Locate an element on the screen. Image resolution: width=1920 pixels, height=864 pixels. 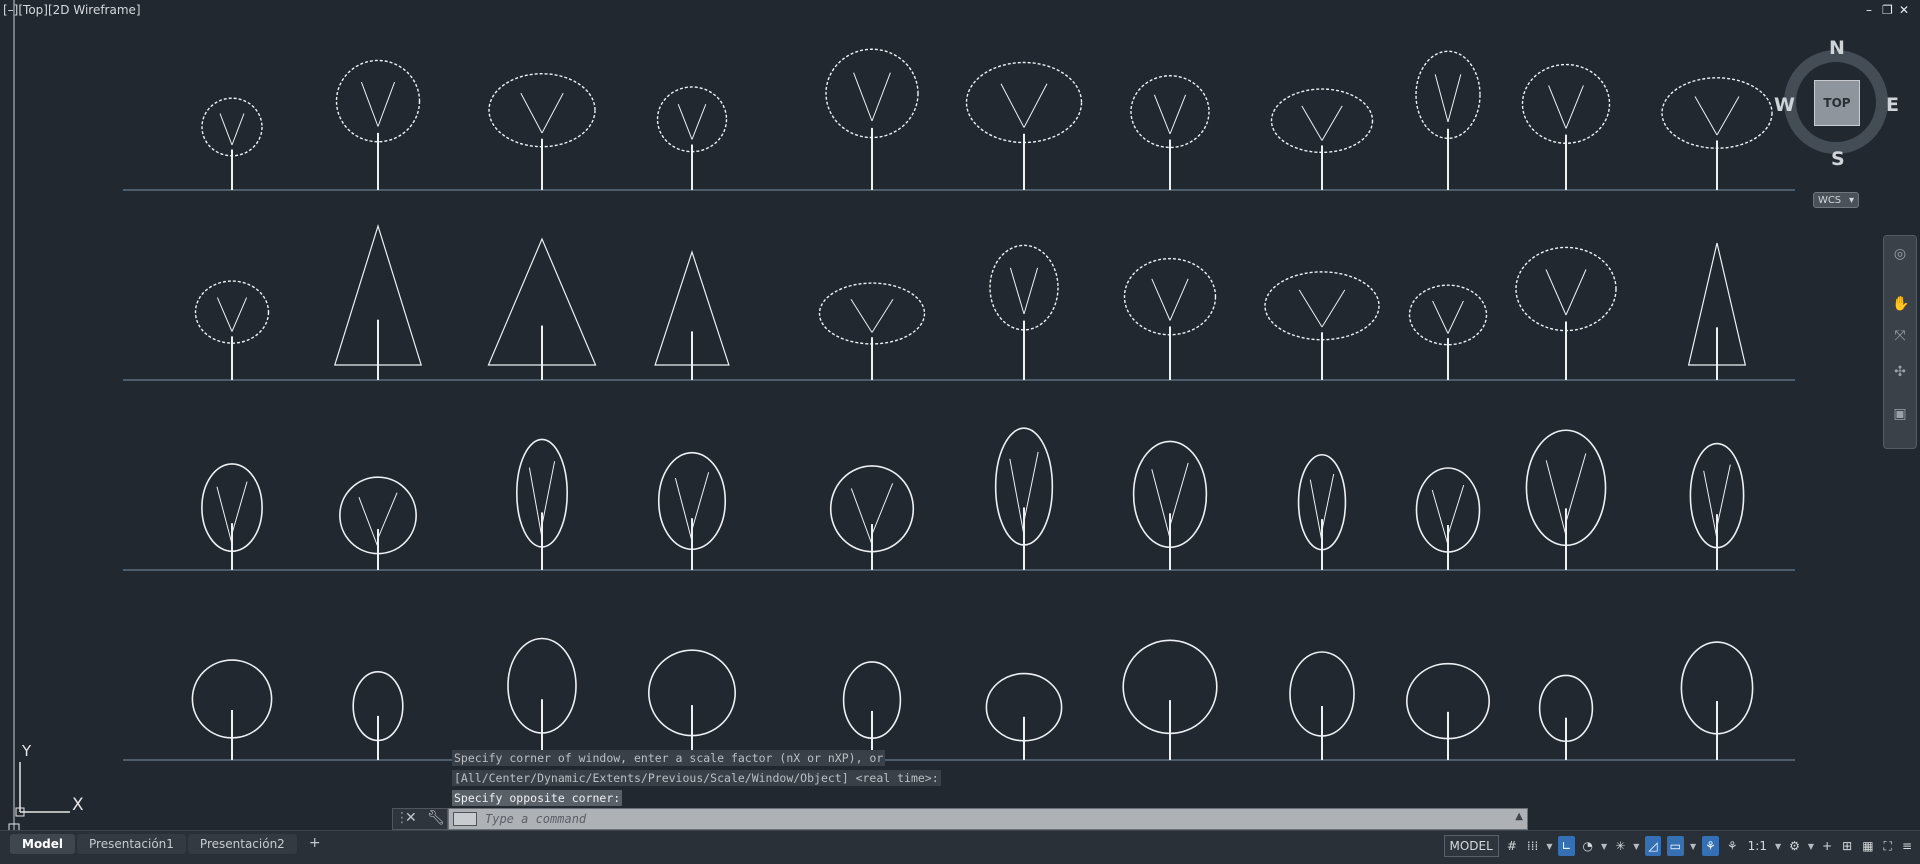
compass-south: S is located at coordinates (1838, 159).